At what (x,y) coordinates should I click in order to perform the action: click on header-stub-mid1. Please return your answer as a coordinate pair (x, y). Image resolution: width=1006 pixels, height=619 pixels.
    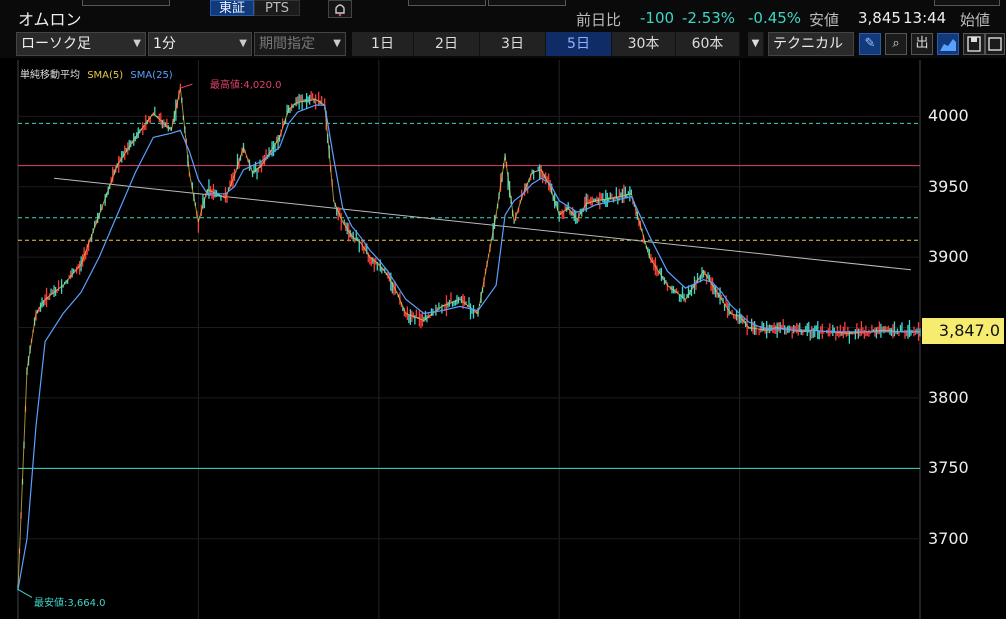
    Looking at the image, I should click on (447, 3).